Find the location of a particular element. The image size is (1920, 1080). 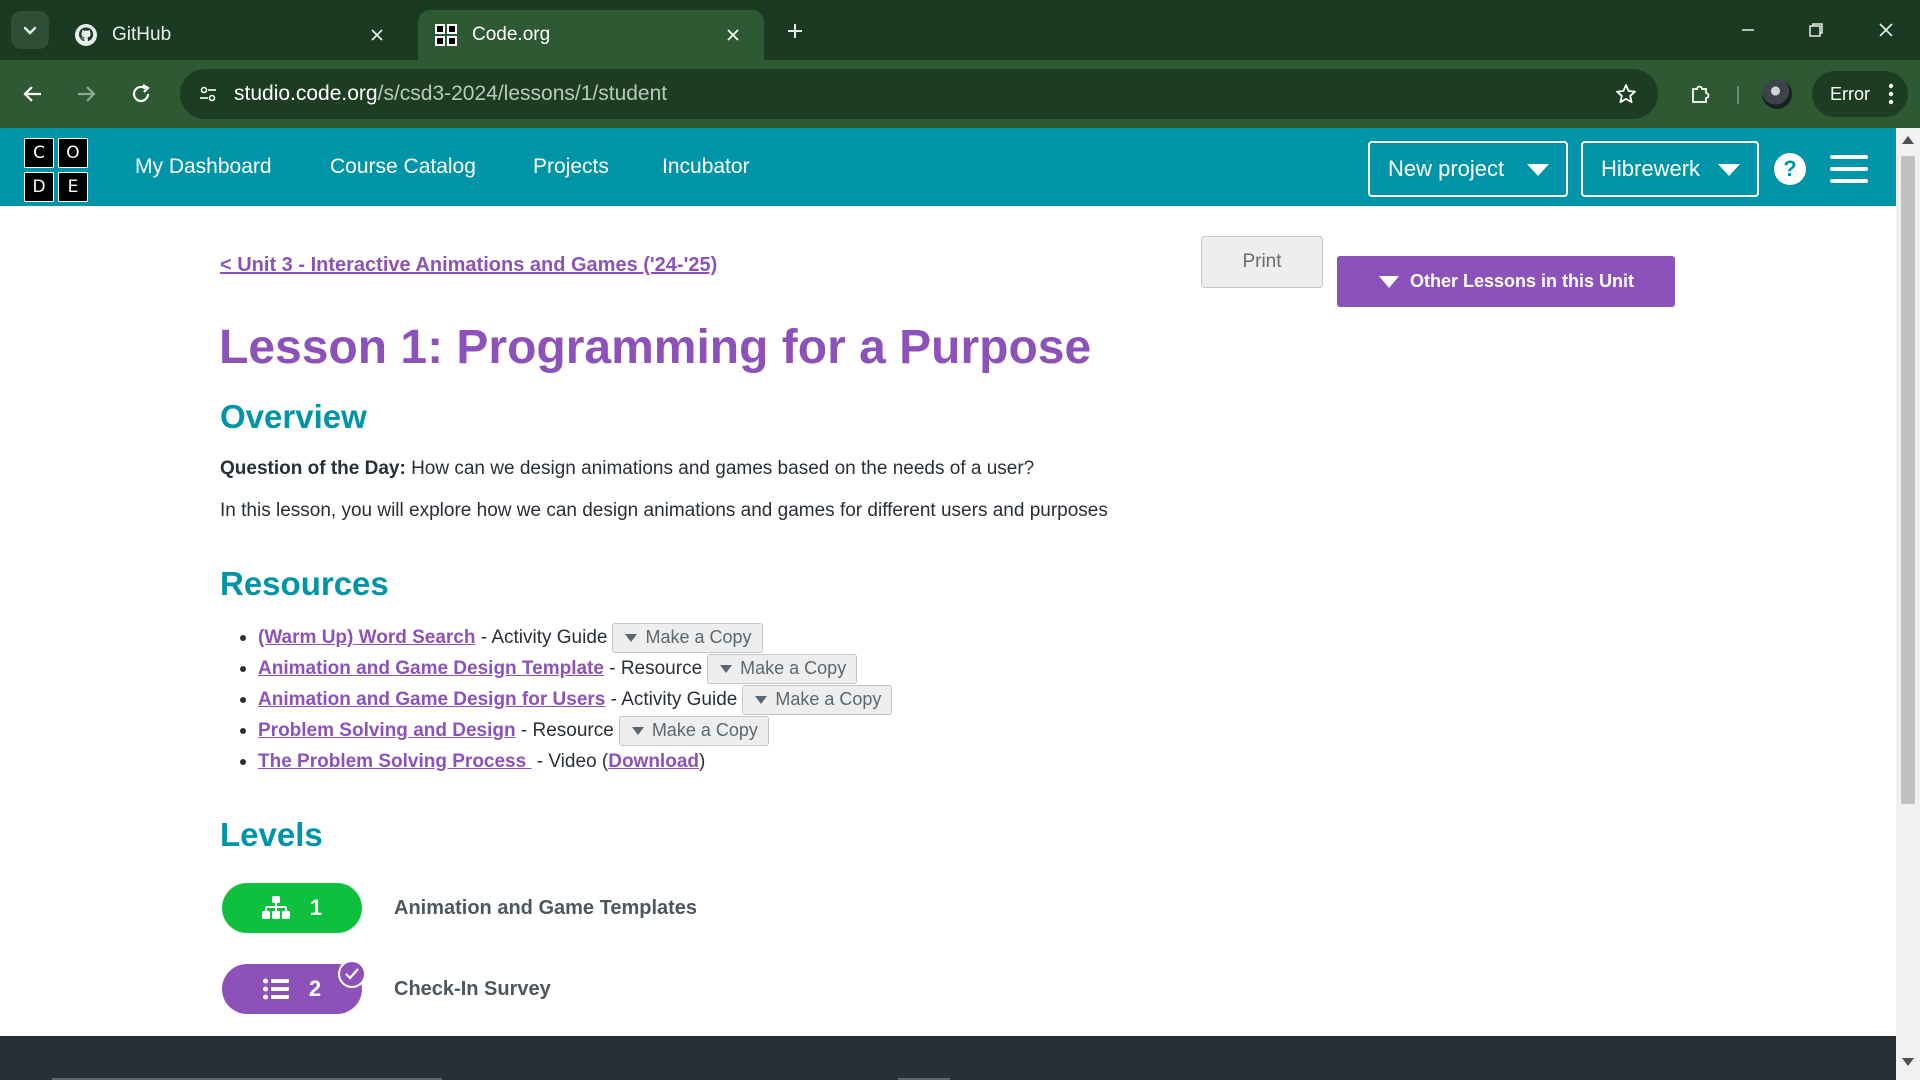

browser-tabstrip: GitHub Code.org is located at coordinates (960, 30).